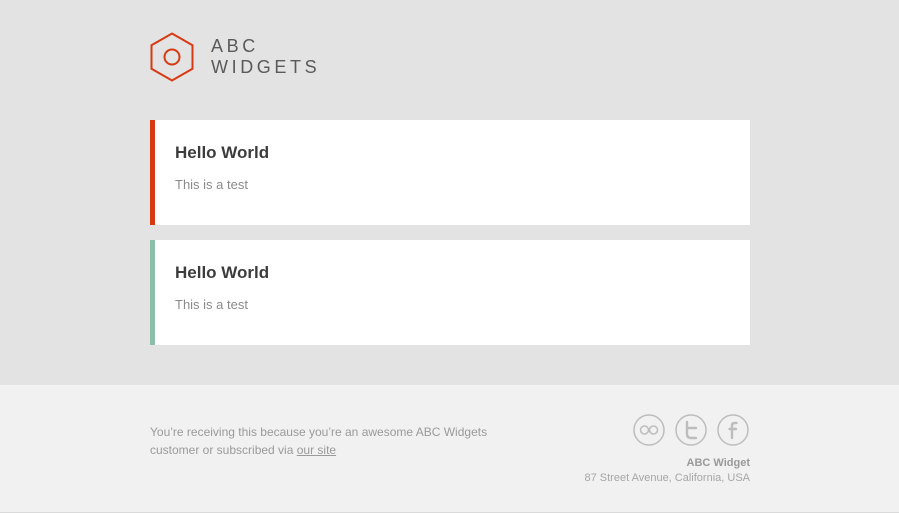  What do you see at coordinates (316, 450) in the screenshot?
I see `our-site-link: our site` at bounding box center [316, 450].